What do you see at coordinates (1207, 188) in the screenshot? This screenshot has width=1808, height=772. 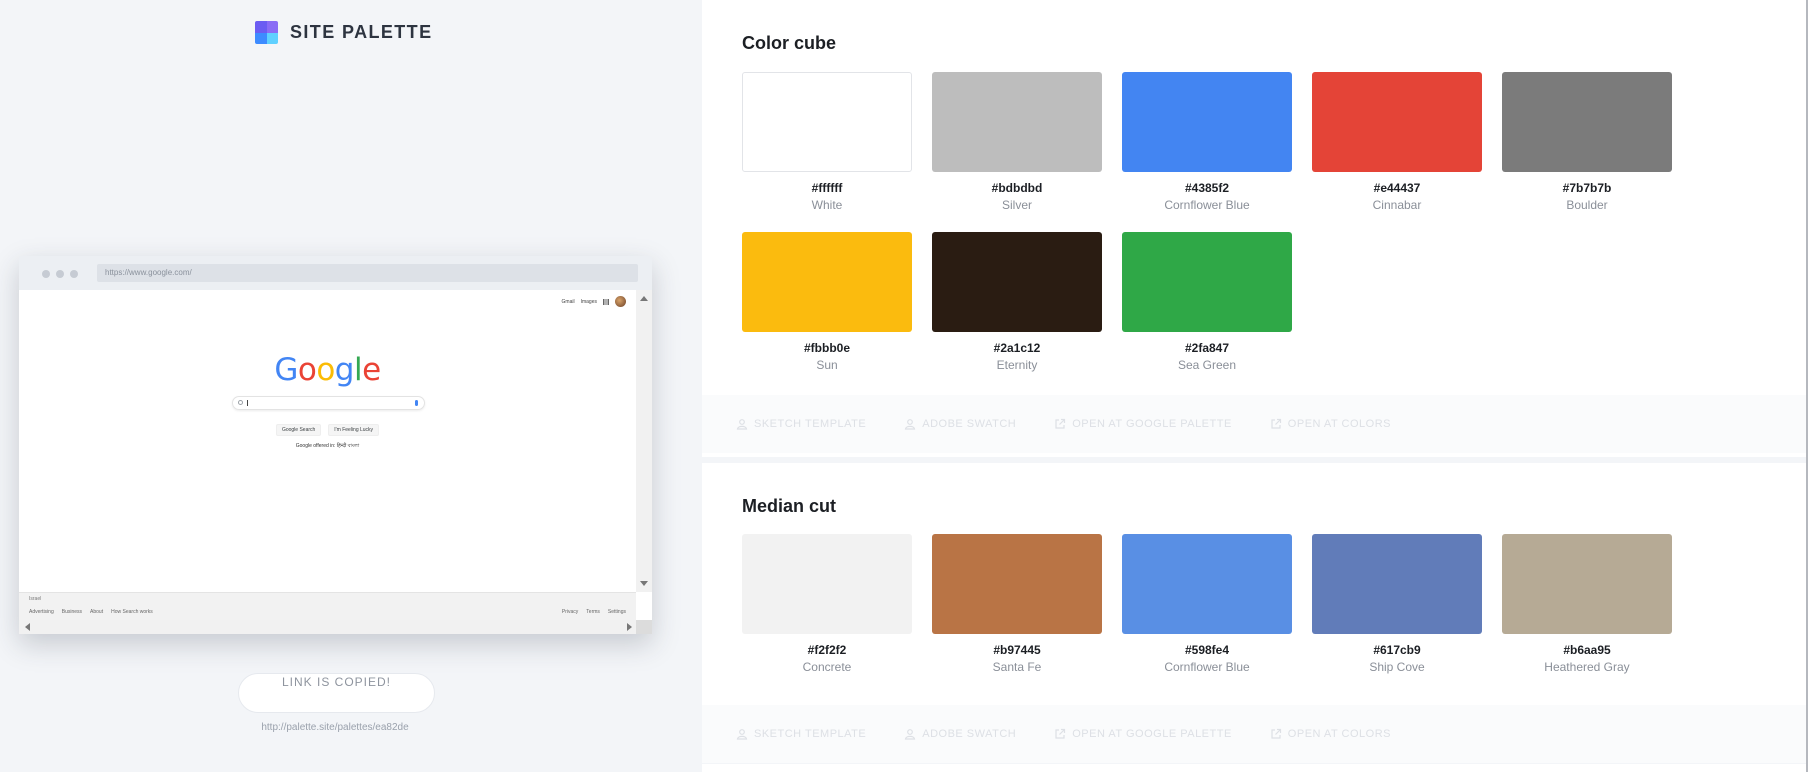 I see `swatch-hex: #4385f2` at bounding box center [1207, 188].